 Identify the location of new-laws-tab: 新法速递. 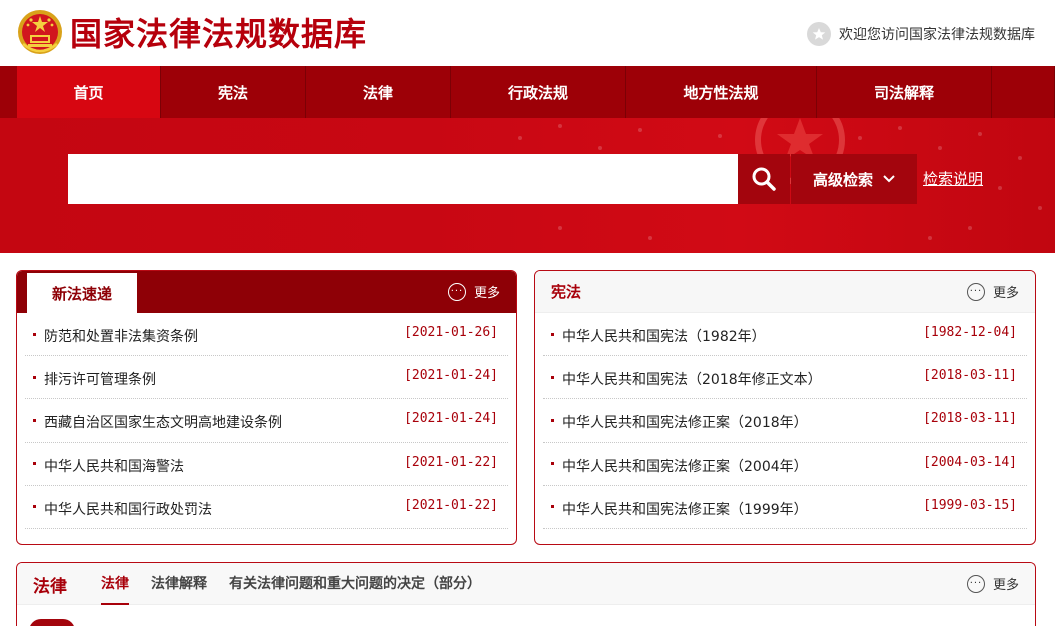
(82, 292).